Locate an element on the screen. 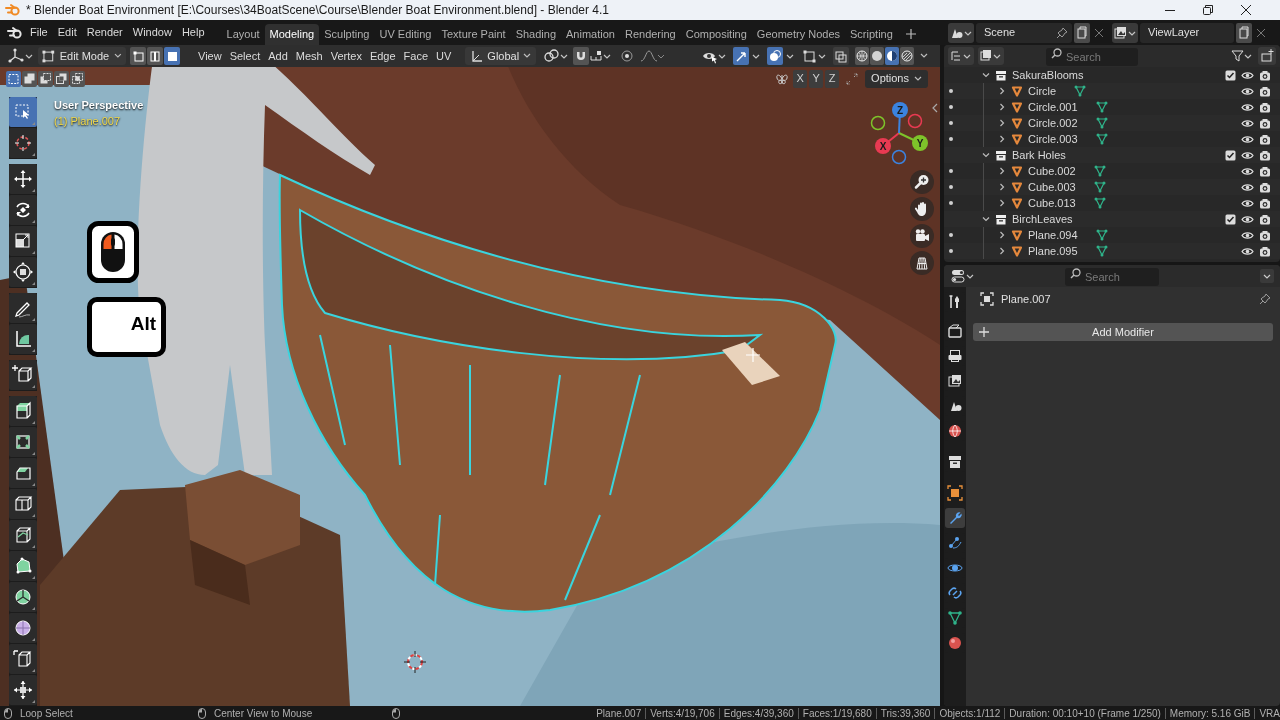 The height and width of the screenshot is (720, 1280). wrench-icon is located at coordinates (955, 518).